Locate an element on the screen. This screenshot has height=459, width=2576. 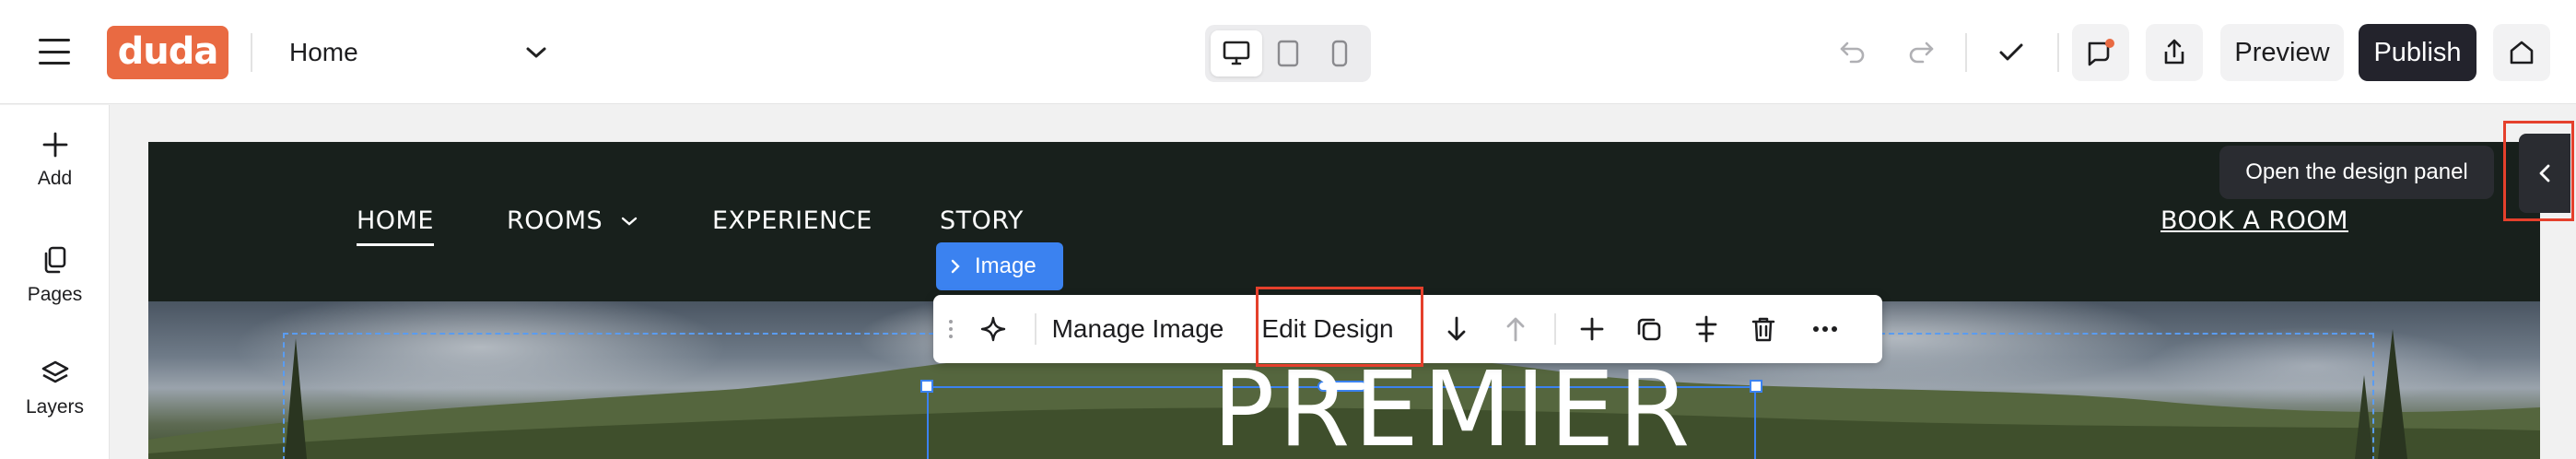
book-a-room-link: BOOK A ROOM is located at coordinates (2254, 220).